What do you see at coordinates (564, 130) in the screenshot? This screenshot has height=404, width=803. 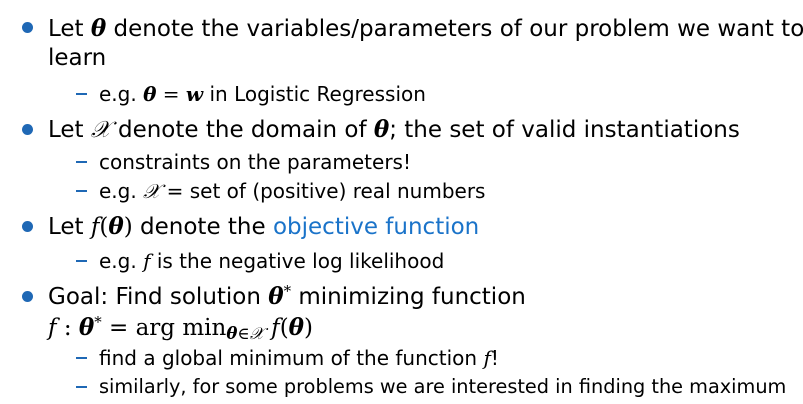 I see `text: ; the set of valid instantiations` at bounding box center [564, 130].